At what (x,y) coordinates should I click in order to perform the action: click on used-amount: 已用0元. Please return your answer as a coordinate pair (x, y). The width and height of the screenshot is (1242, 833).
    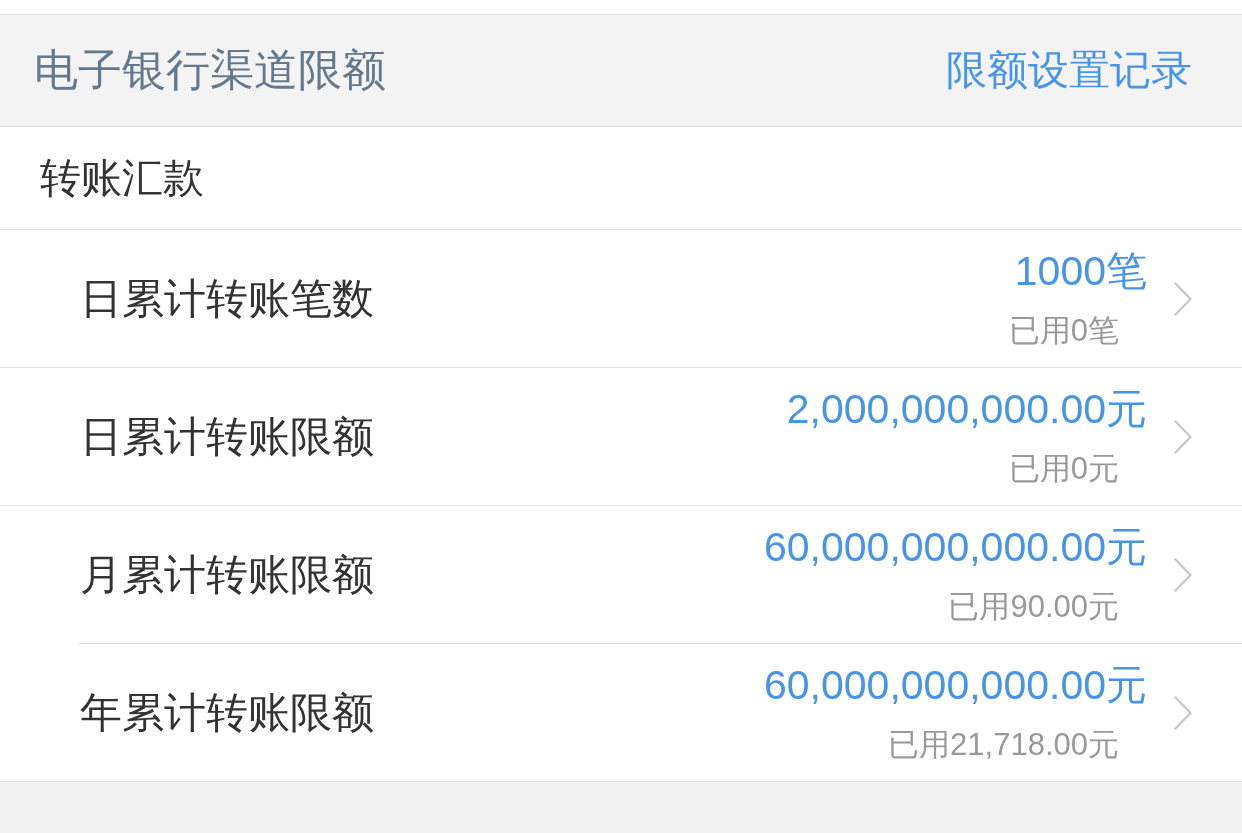
    Looking at the image, I should click on (1063, 469).